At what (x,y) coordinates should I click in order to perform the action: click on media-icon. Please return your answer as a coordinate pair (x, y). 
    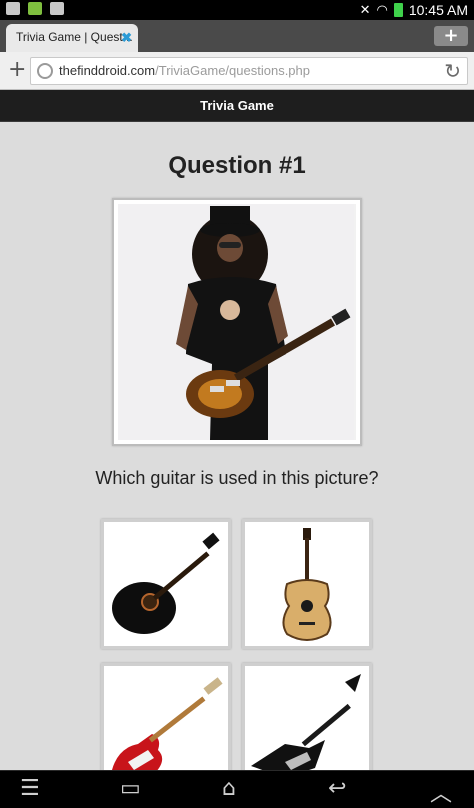
    Looking at the image, I should click on (57, 8).